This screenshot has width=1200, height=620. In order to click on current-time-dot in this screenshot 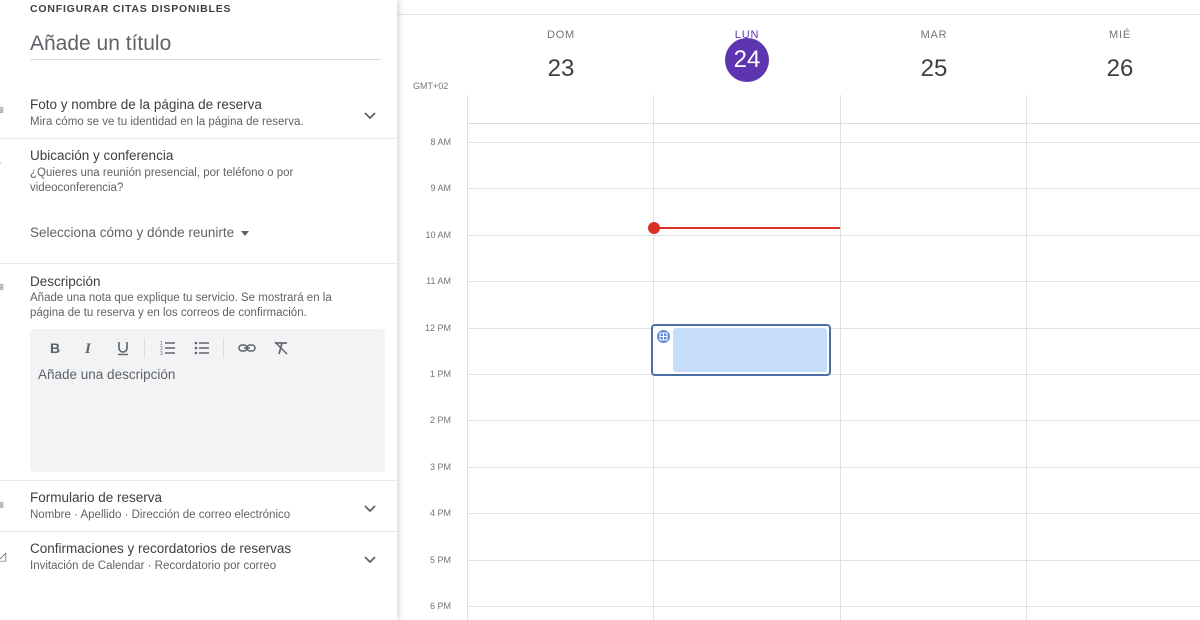, I will do `click(654, 228)`.